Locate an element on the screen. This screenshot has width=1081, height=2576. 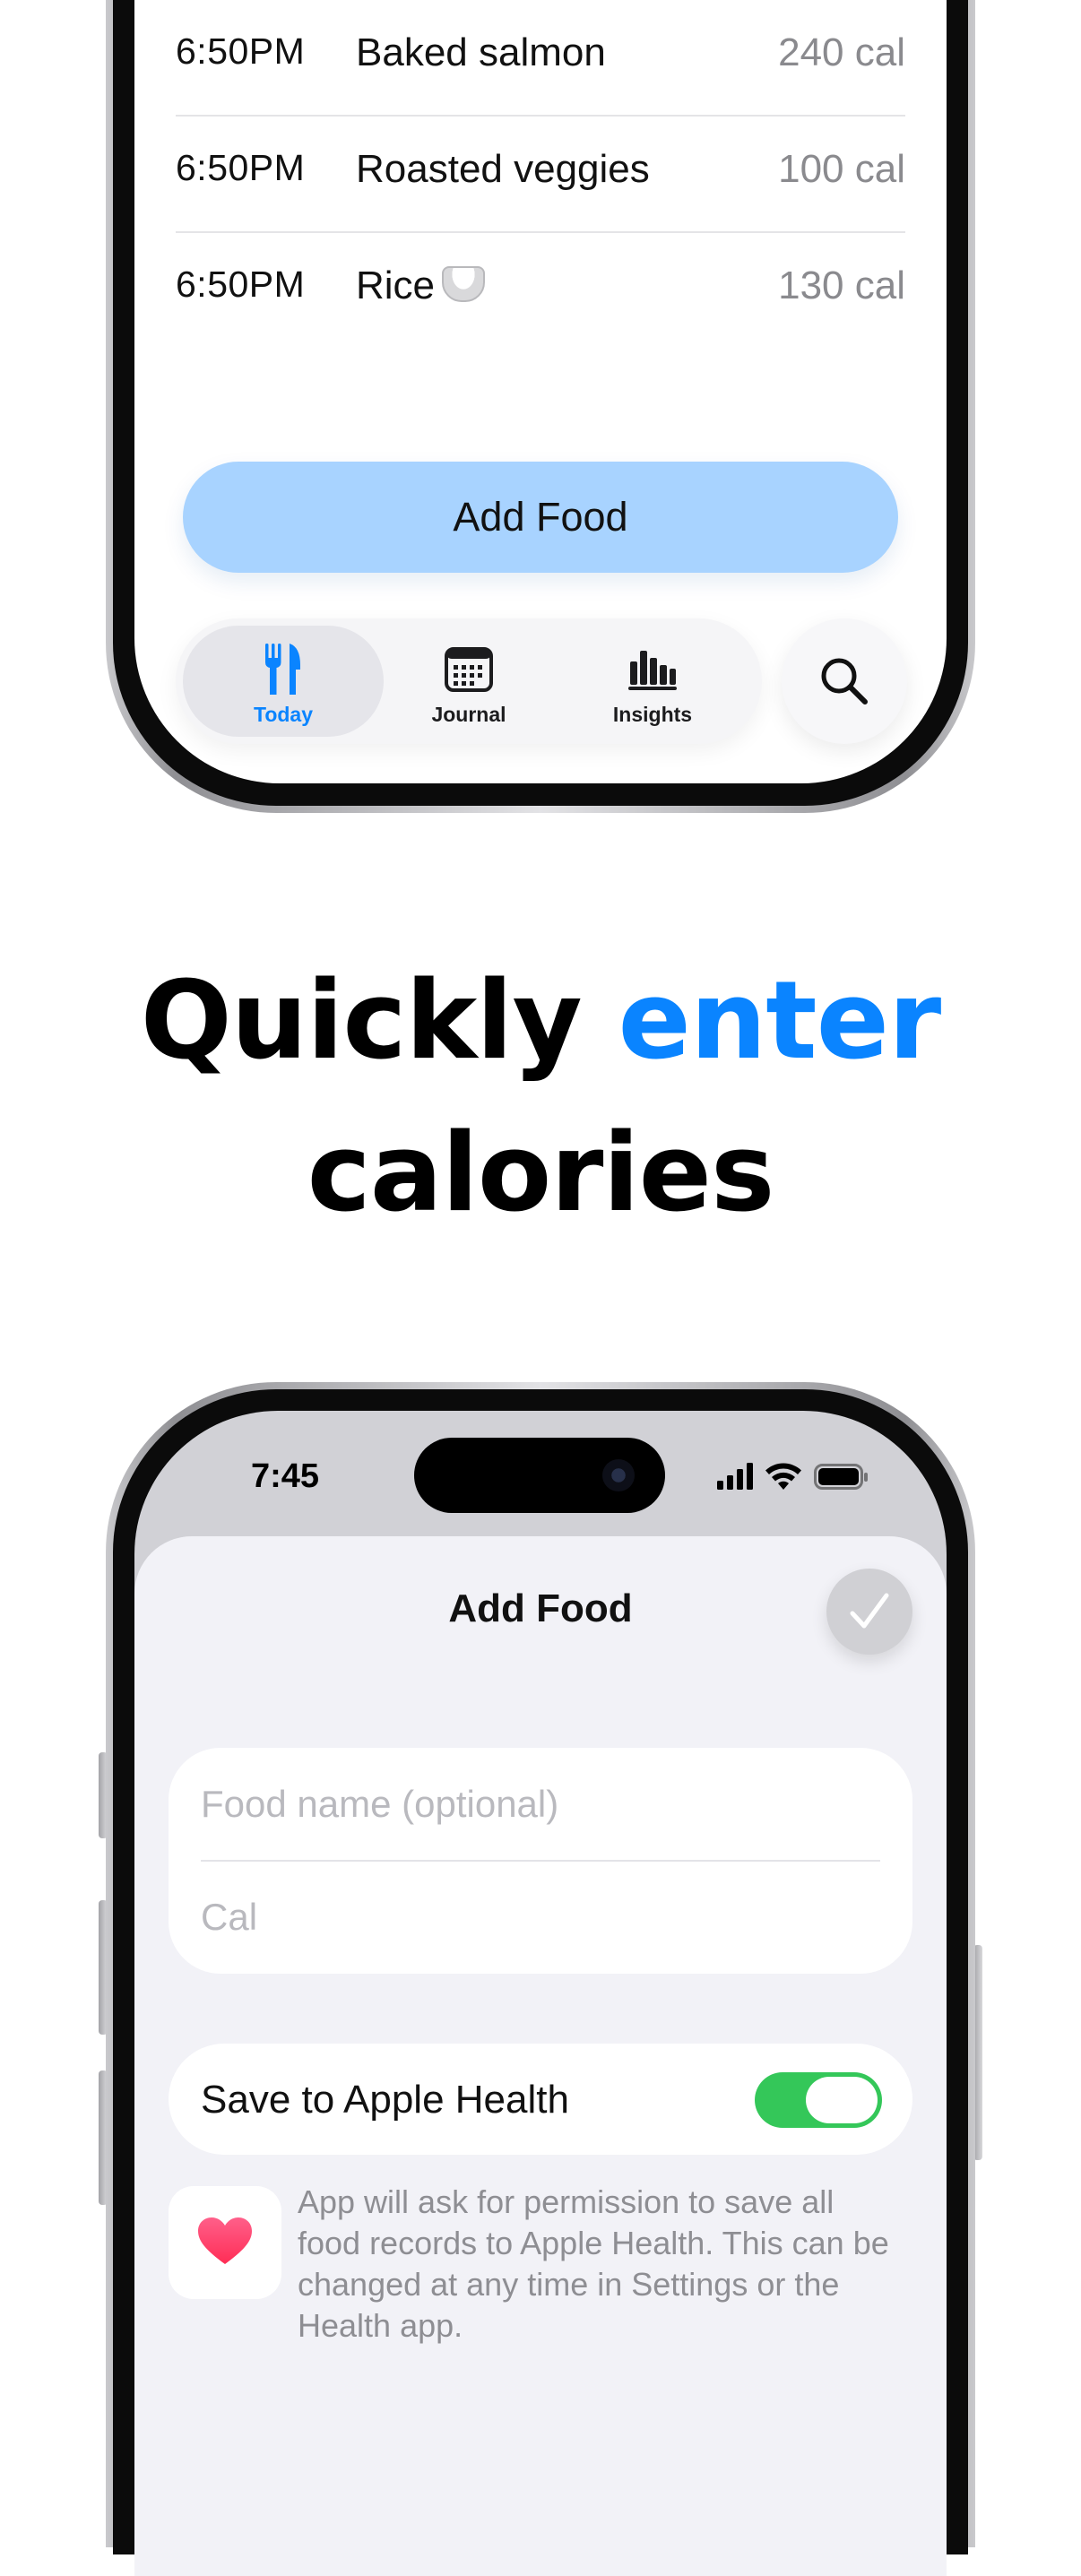
calories-field is located at coordinates (539, 1917).